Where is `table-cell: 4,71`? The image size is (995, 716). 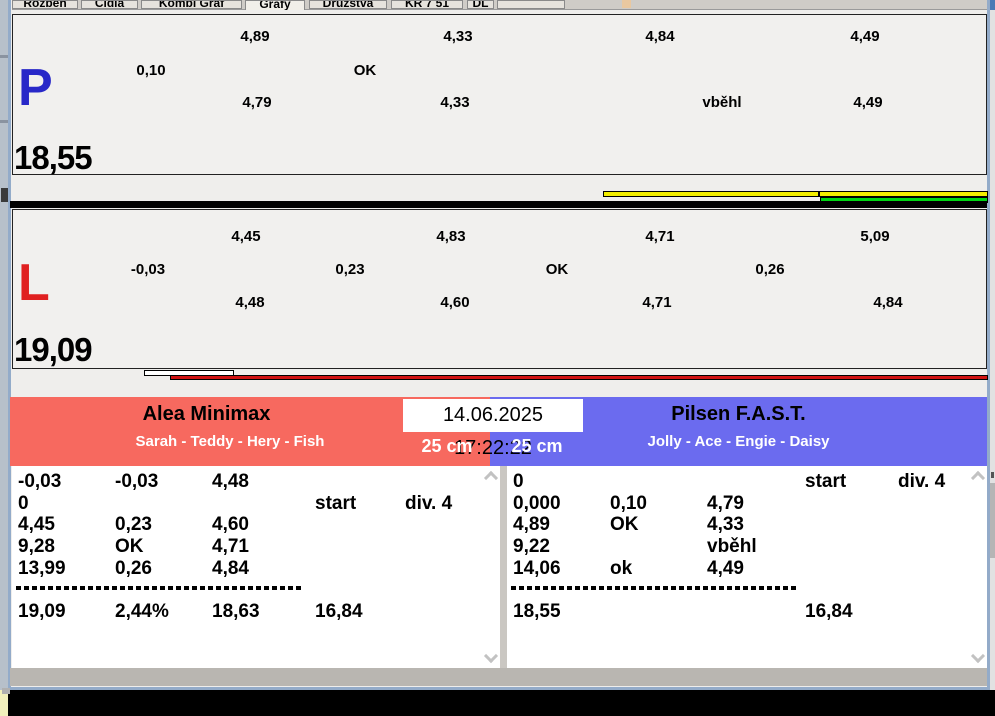 table-cell: 4,71 is located at coordinates (230, 546).